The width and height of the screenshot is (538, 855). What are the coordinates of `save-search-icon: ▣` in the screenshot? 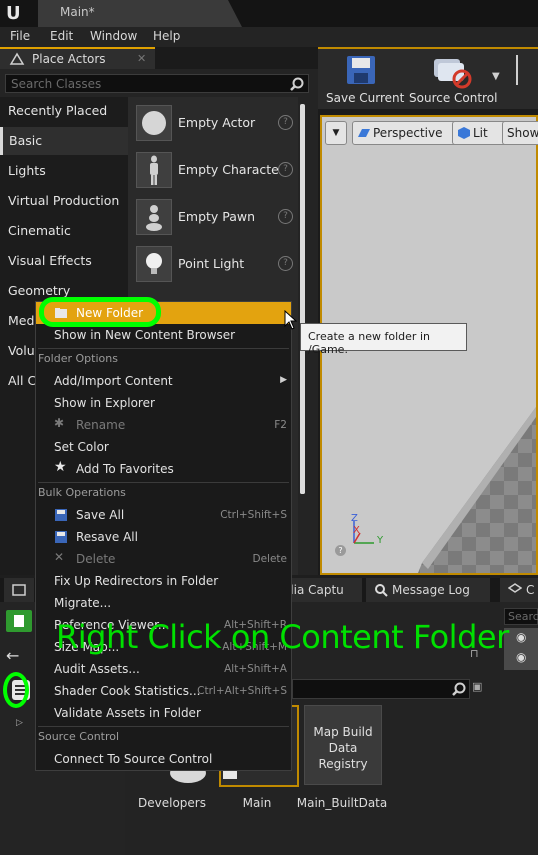 It's located at (477, 686).